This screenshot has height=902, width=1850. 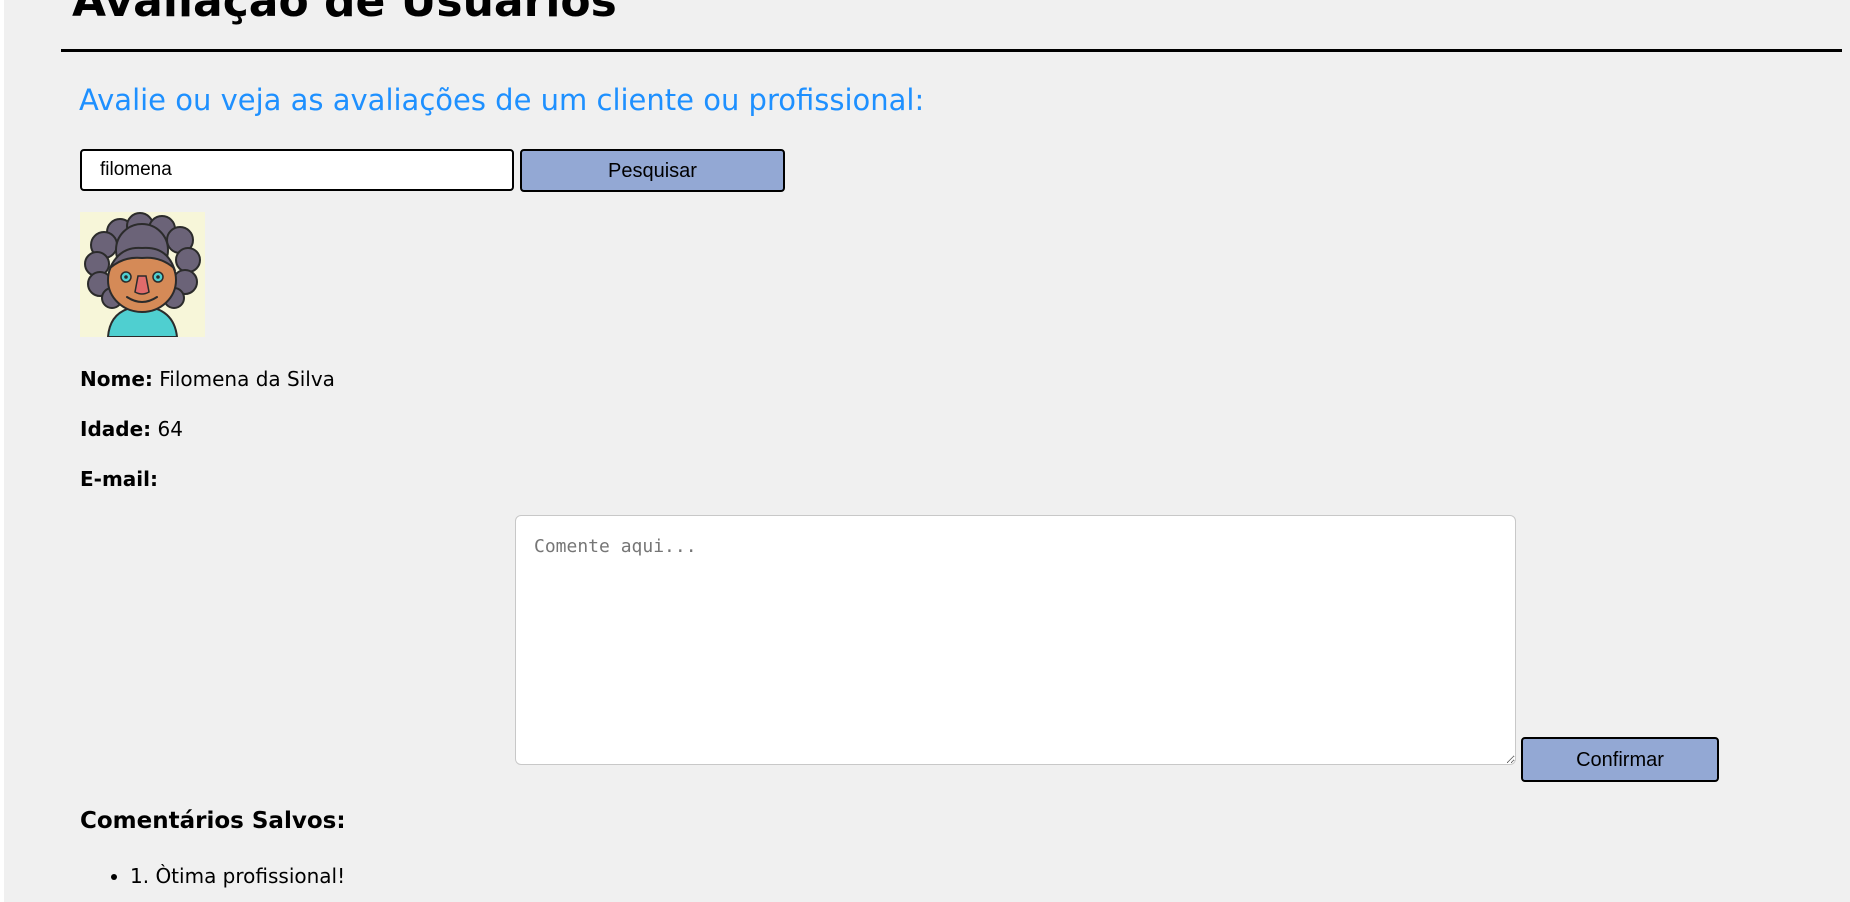 What do you see at coordinates (1620, 759) in the screenshot?
I see `confirm-button: Confirmar` at bounding box center [1620, 759].